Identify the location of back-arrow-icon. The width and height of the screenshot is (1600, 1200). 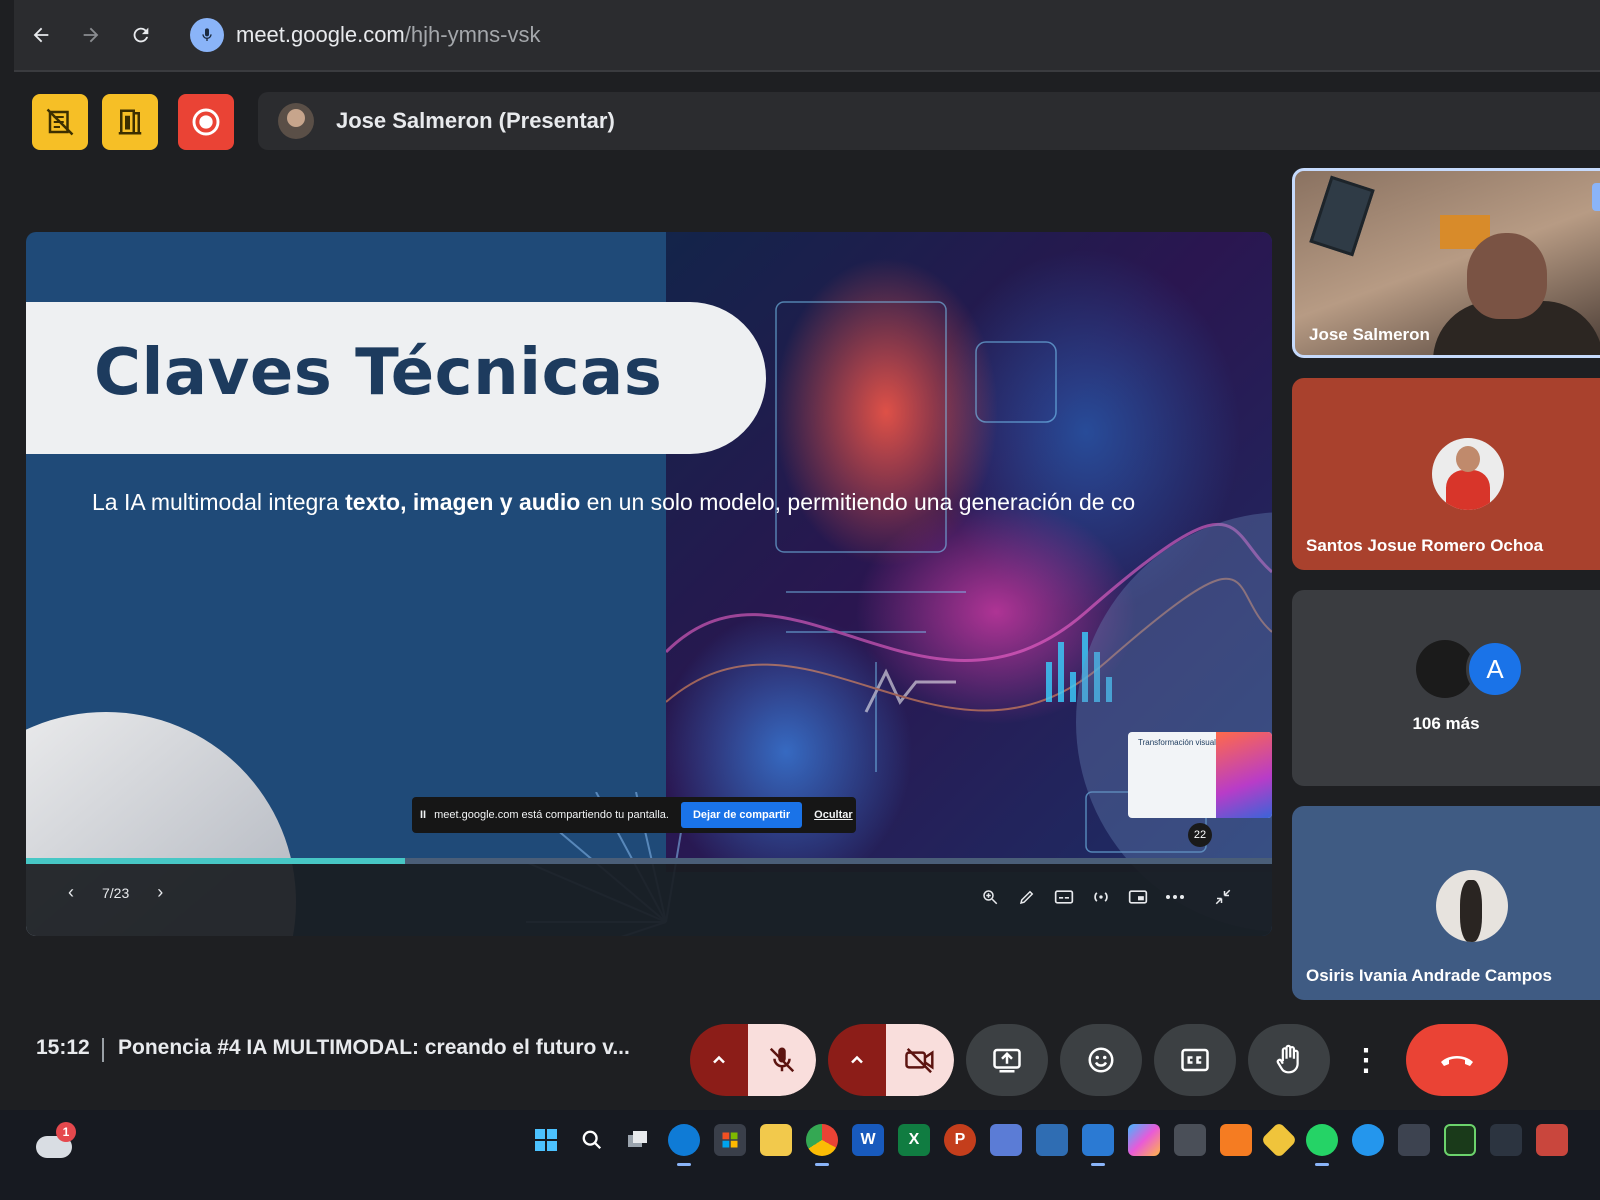
(41, 35).